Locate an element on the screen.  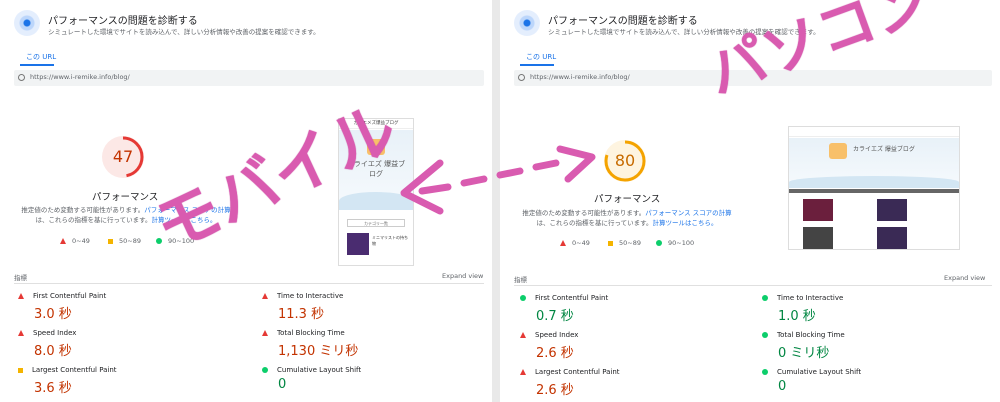
metric-value: 11.3 秒 is located at coordinates (301, 314).